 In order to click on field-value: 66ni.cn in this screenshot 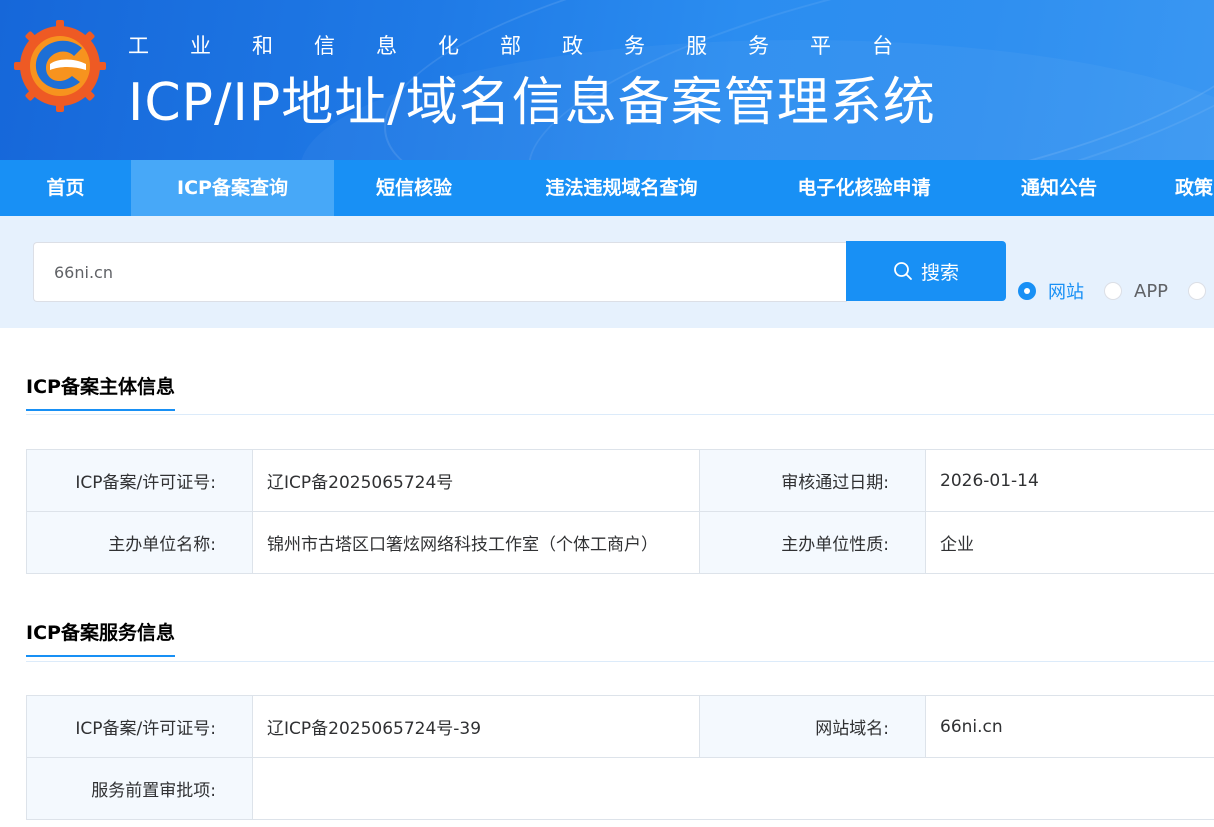, I will do `click(1069, 726)`.